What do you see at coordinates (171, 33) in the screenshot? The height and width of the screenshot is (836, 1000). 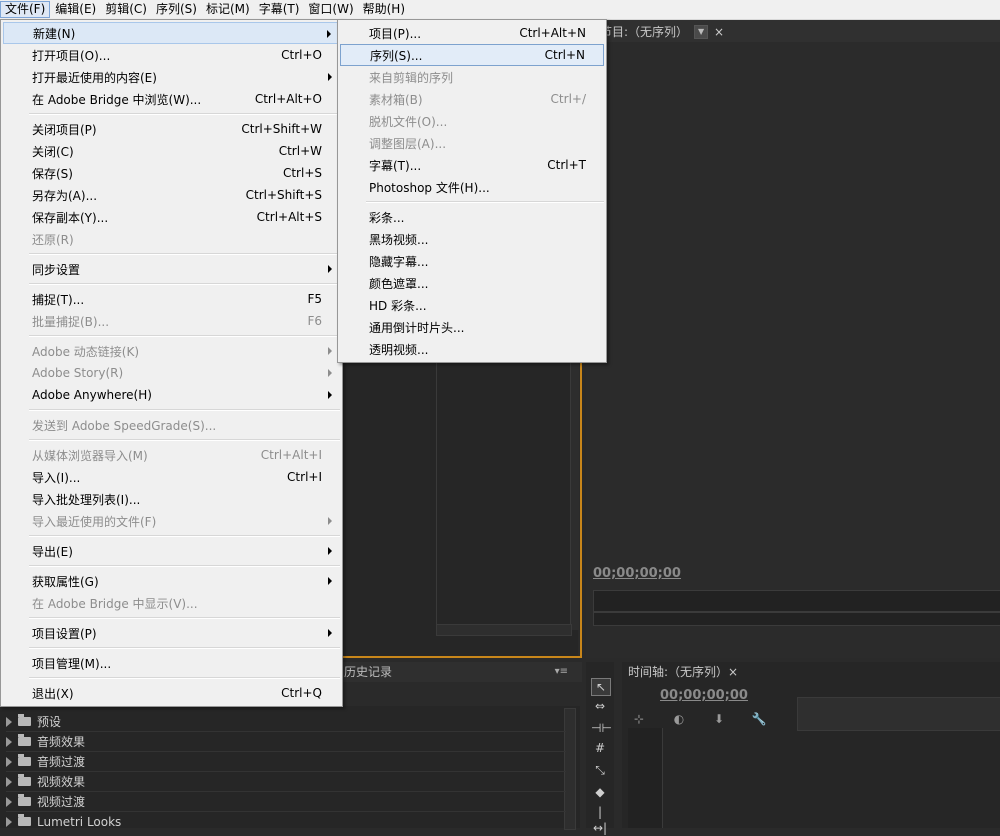 I see `menu-item: 新建(N)` at bounding box center [171, 33].